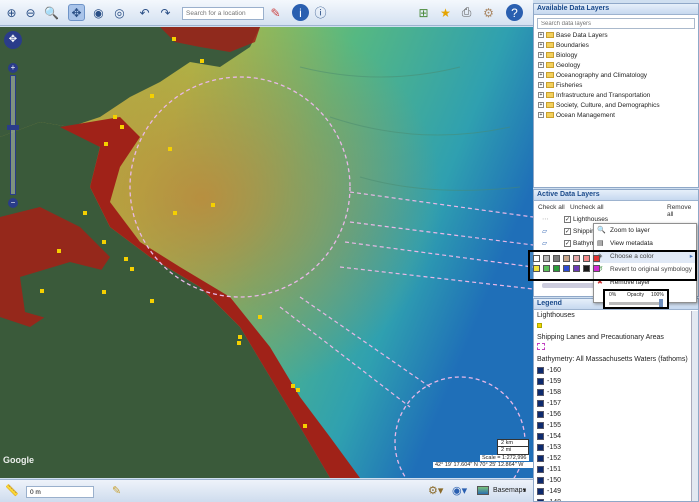  What do you see at coordinates (645, 230) in the screenshot?
I see `zoom-to-layer-item: 🔍 Zoom to layer` at bounding box center [645, 230].